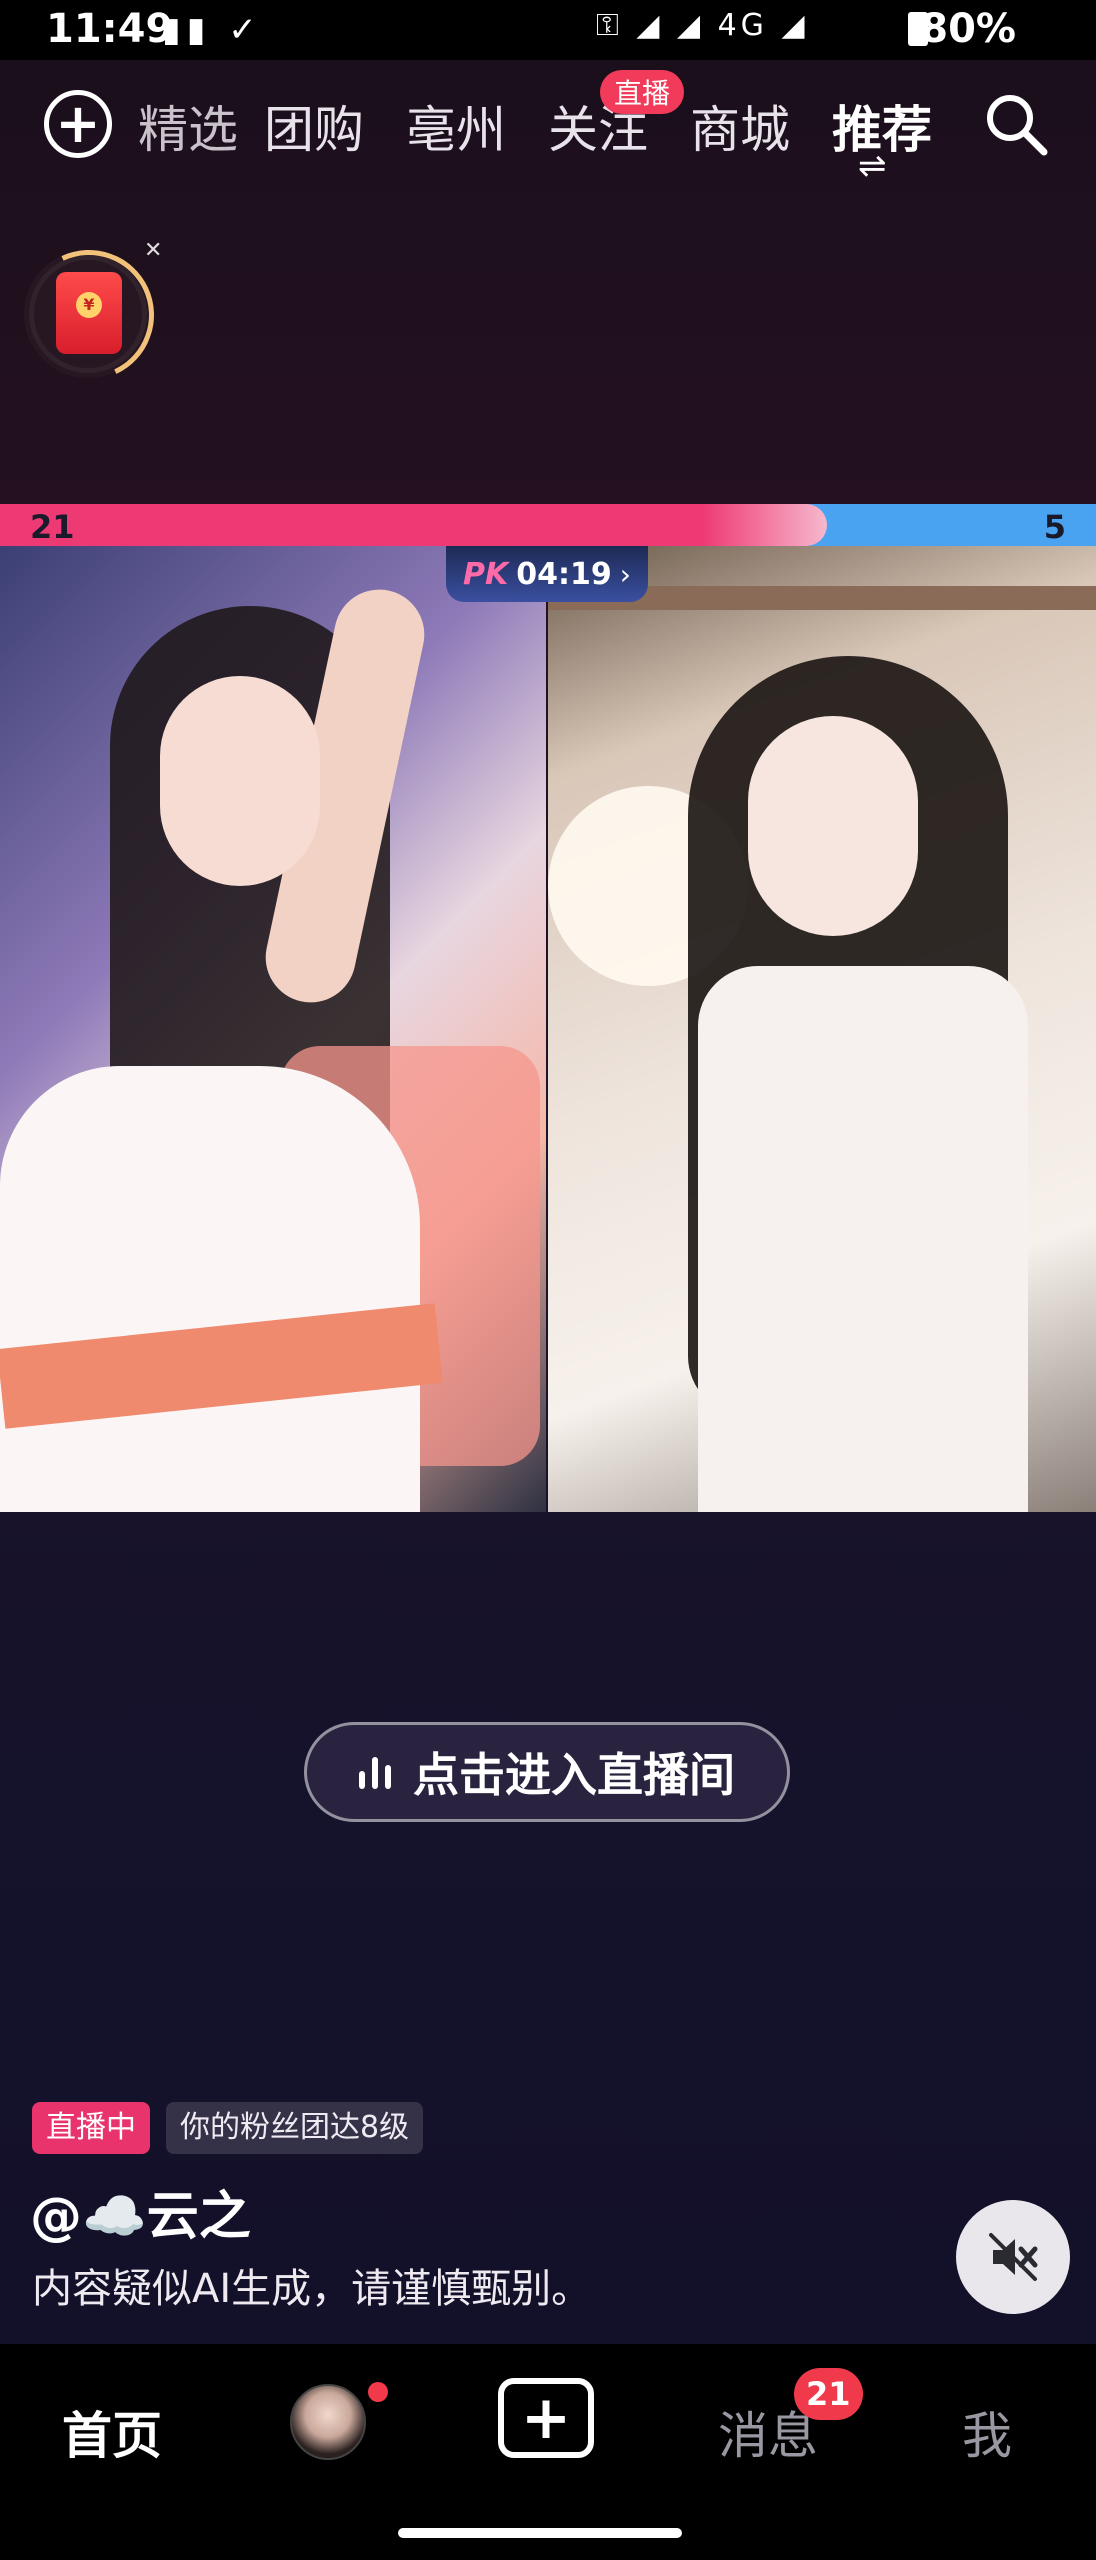 The width and height of the screenshot is (1096, 2560). What do you see at coordinates (314, 126) in the screenshot?
I see `tab-group-buy: 团购` at bounding box center [314, 126].